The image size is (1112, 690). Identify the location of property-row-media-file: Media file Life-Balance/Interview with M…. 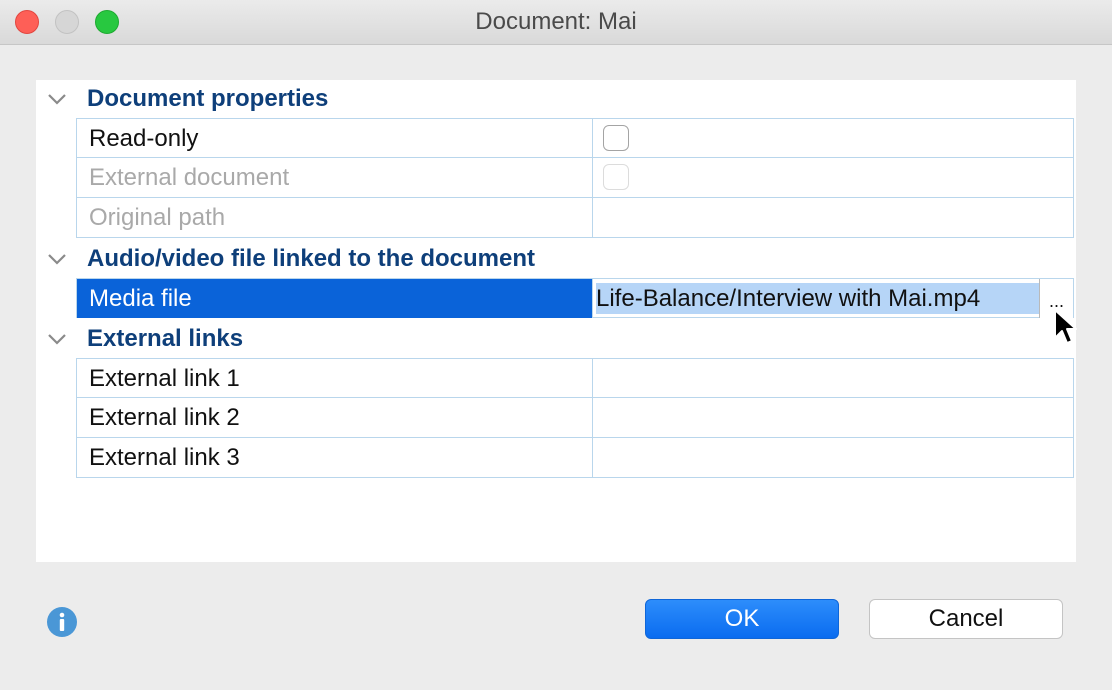
(575, 298).